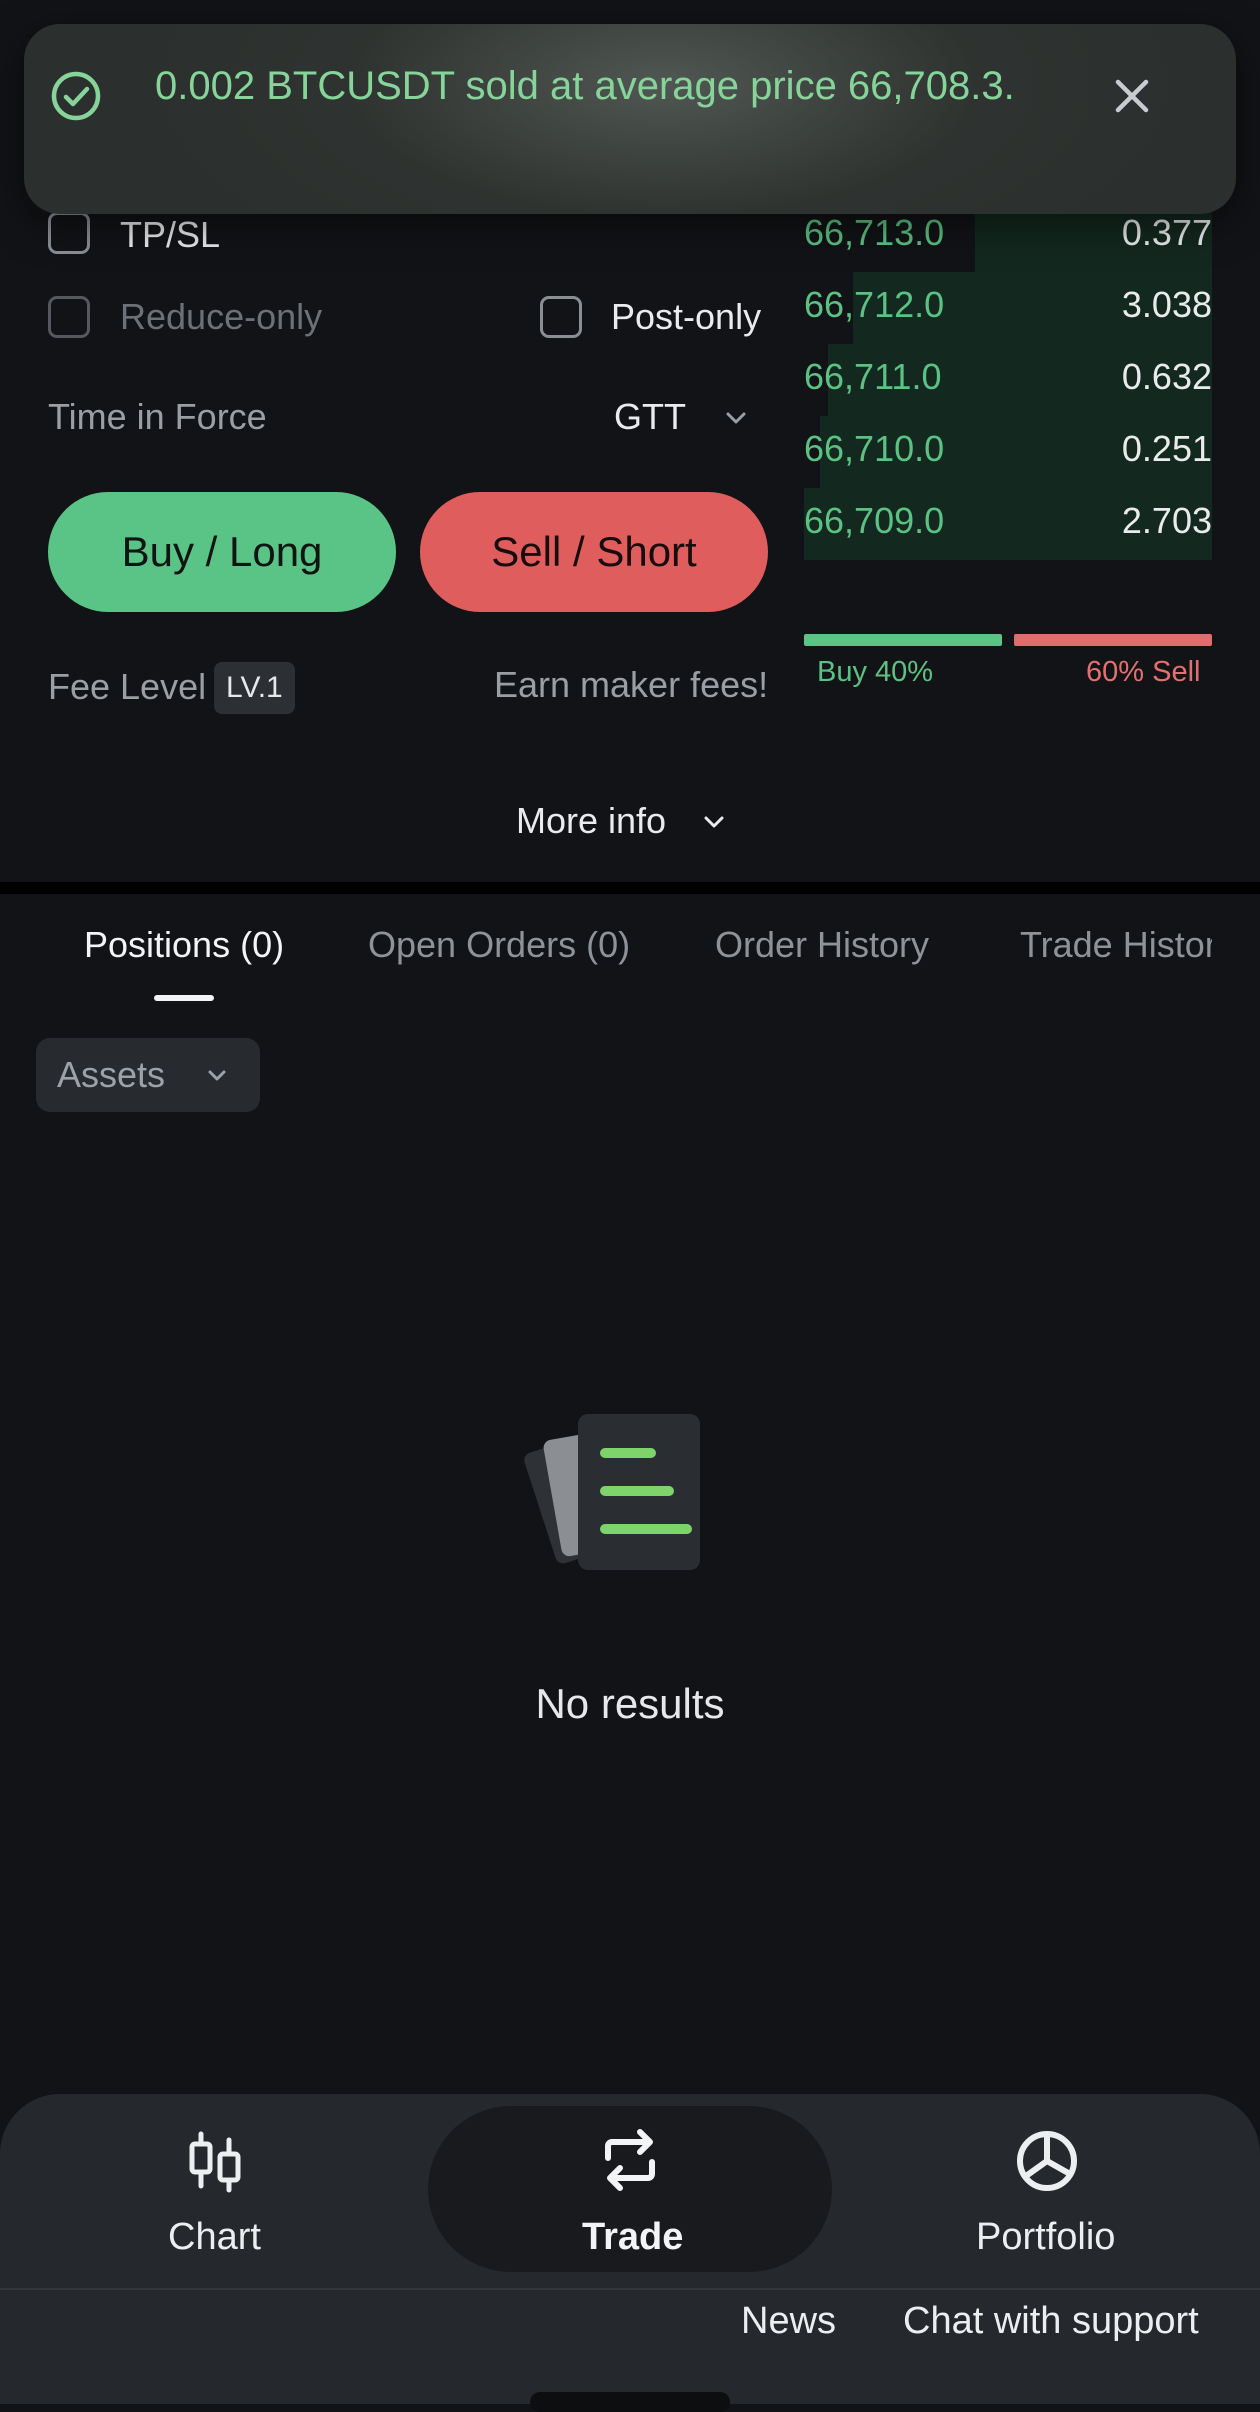 The width and height of the screenshot is (1260, 2412). I want to click on tpsl-label: TP/SL, so click(170, 234).